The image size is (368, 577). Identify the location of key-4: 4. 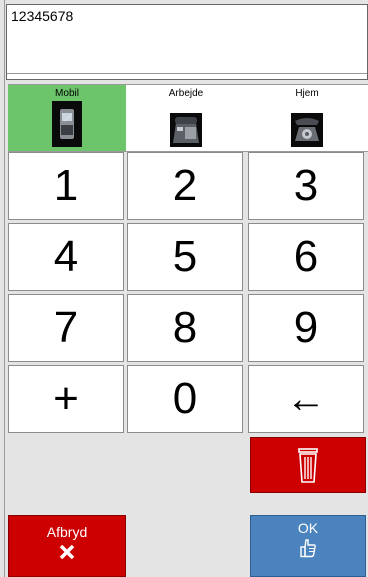
(66, 257).